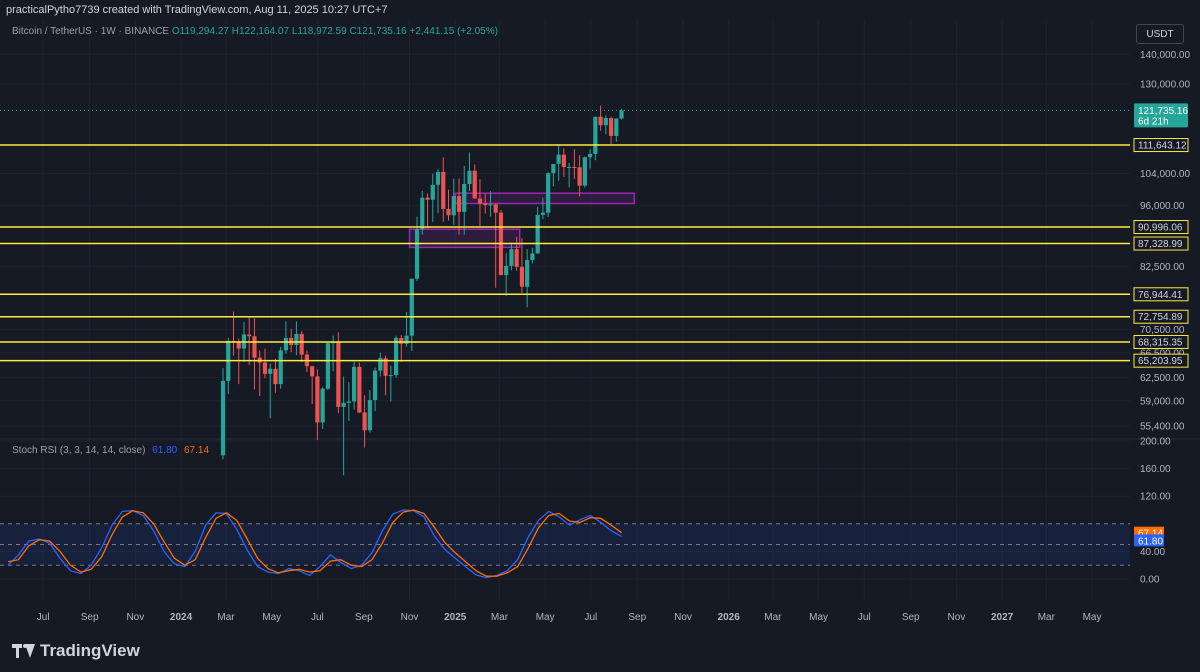 Image resolution: width=1200 pixels, height=672 pixels. Describe the element at coordinates (1160, 228) in the screenshot. I see `level-price-label: 90,996.06` at that location.